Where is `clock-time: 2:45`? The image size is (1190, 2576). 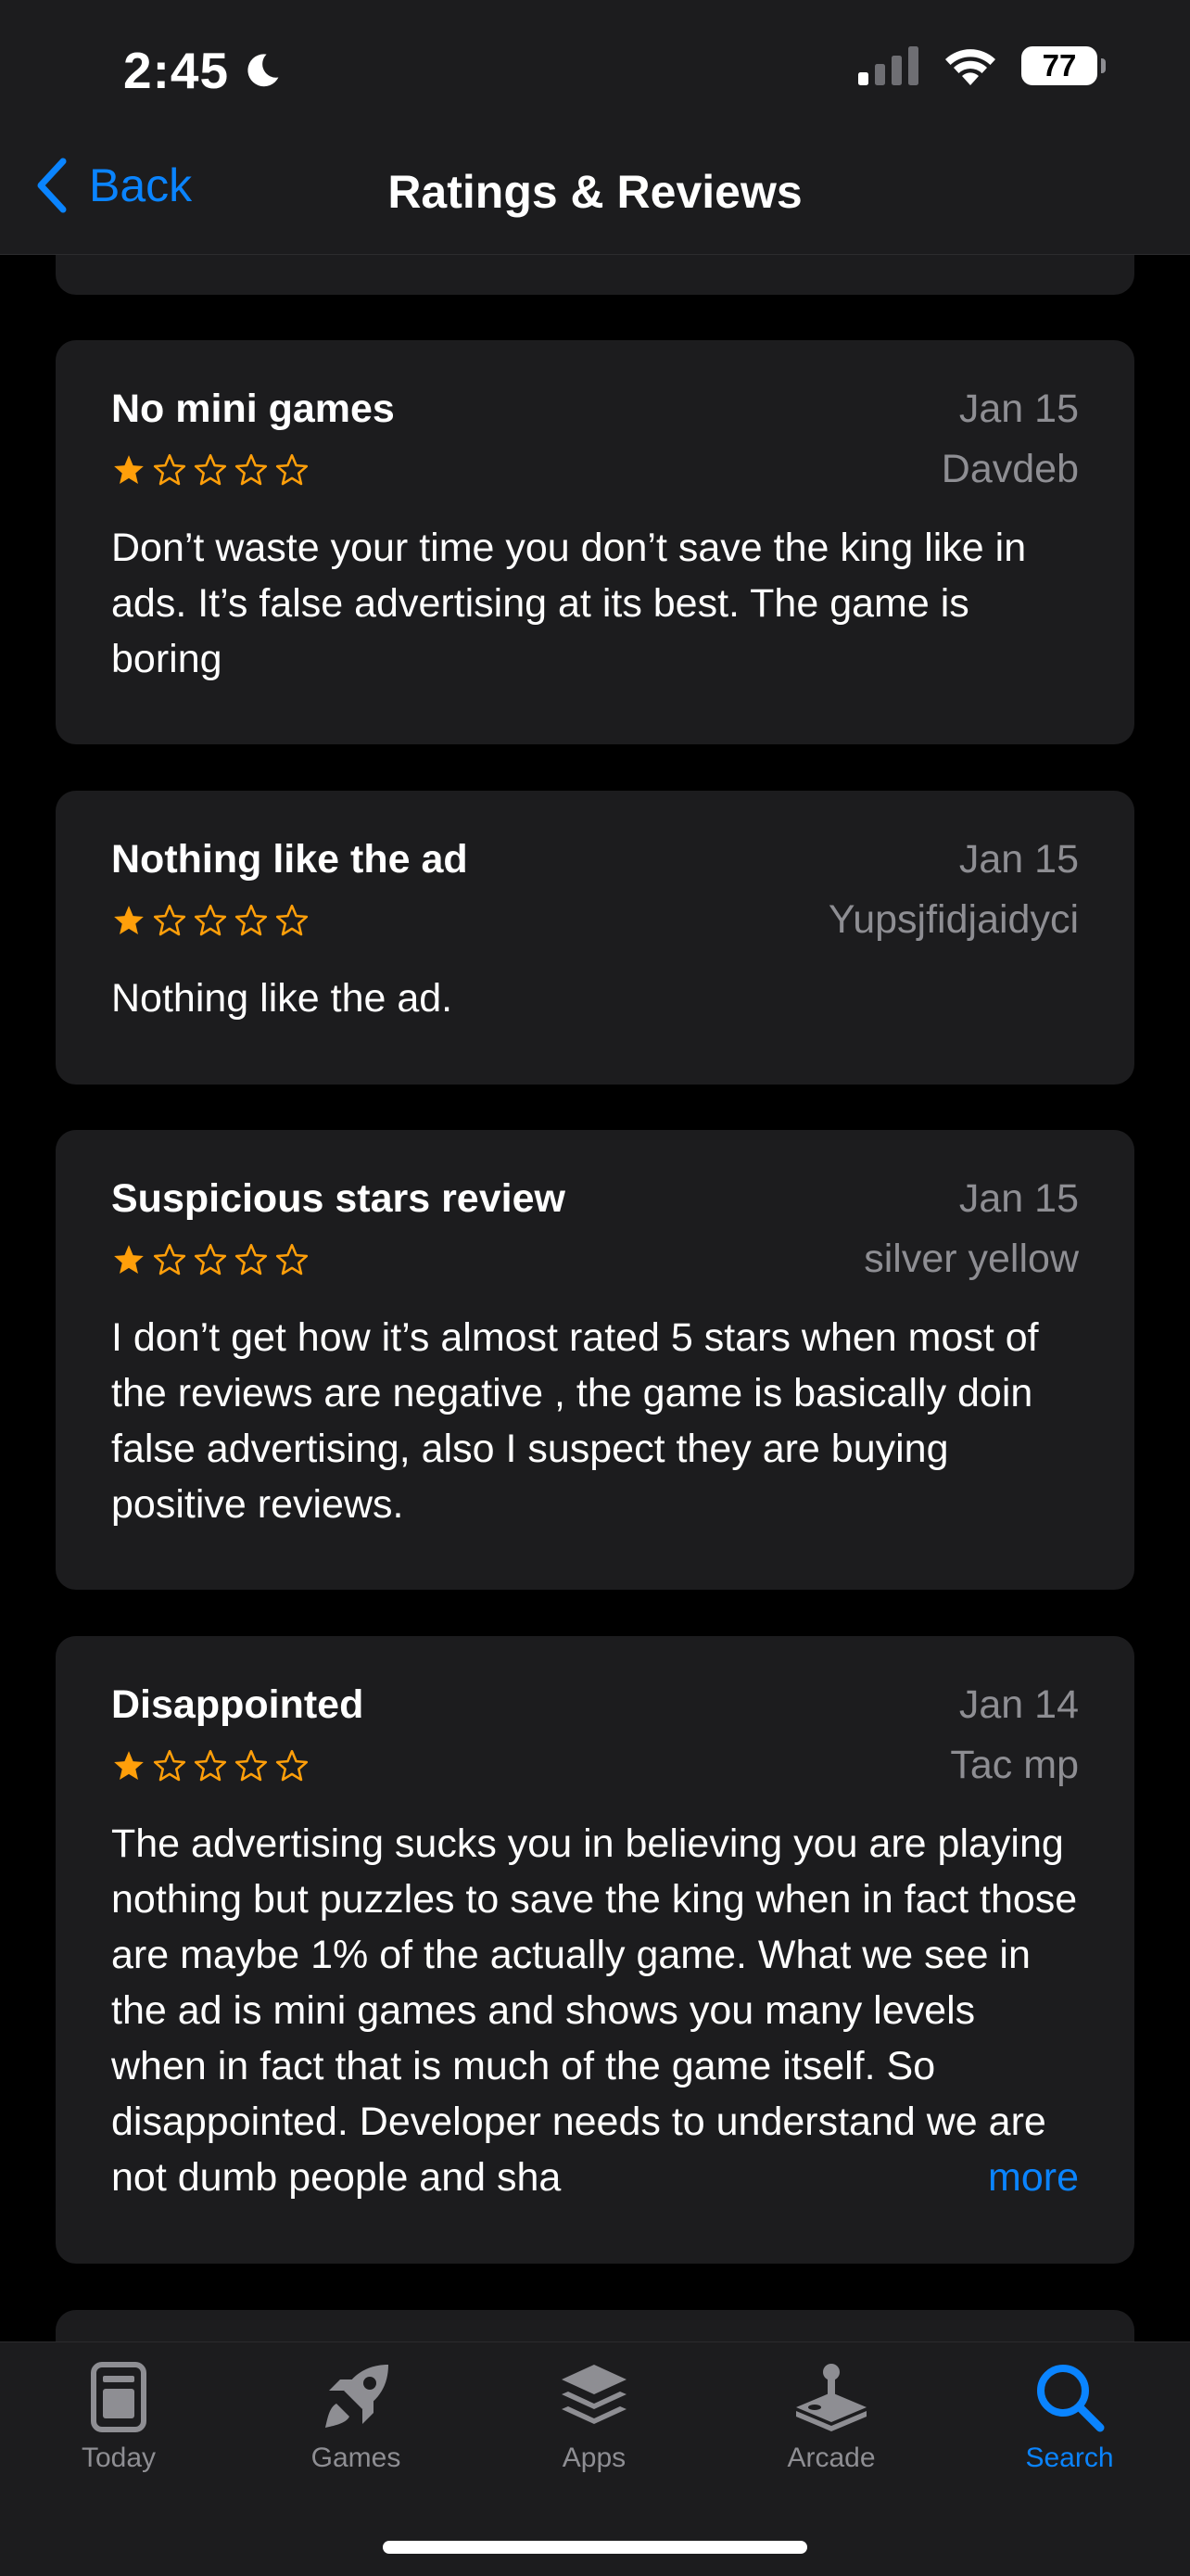
clock-time: 2:45 is located at coordinates (176, 70).